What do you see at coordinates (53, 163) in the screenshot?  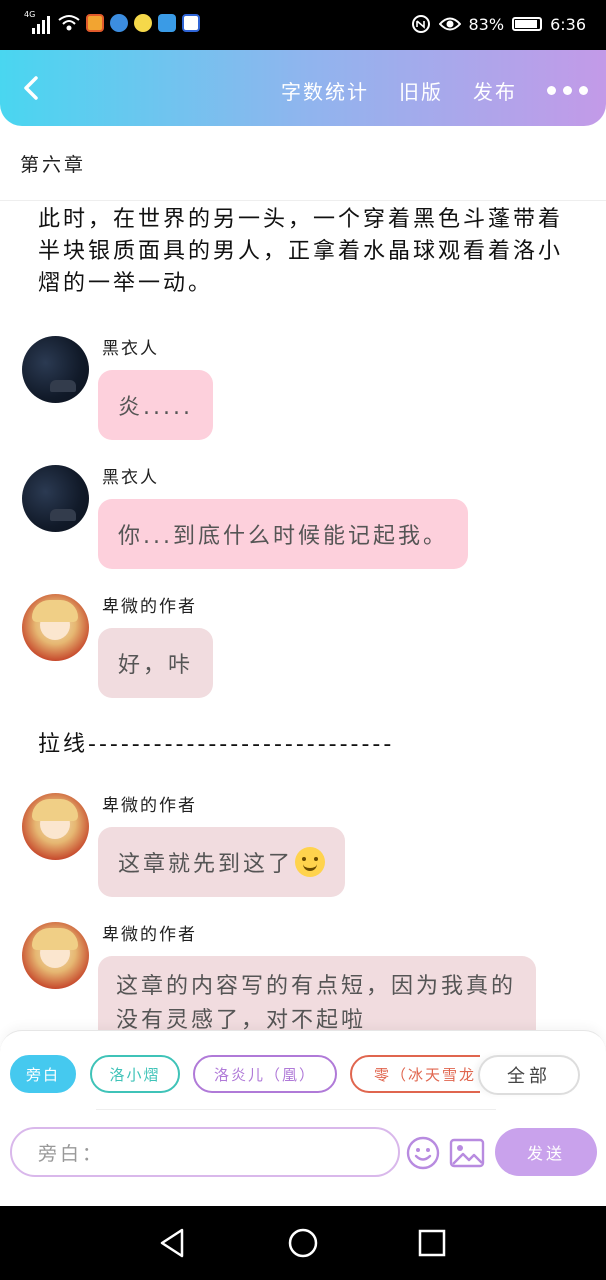 I see `chapter-title: 第六章` at bounding box center [53, 163].